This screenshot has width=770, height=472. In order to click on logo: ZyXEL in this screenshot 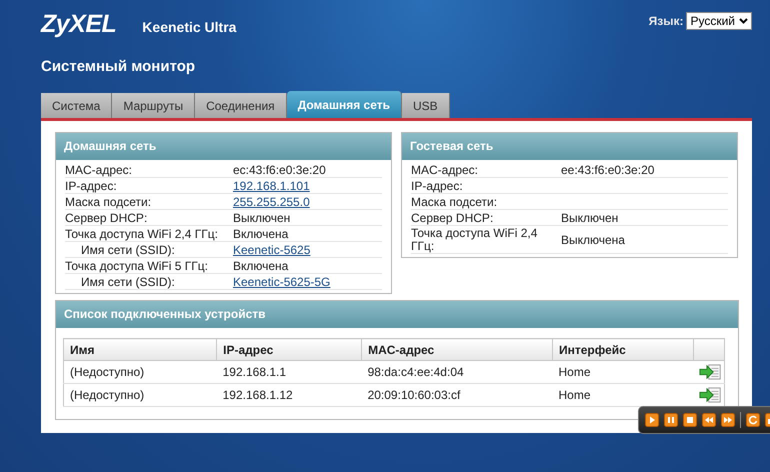, I will do `click(78, 24)`.